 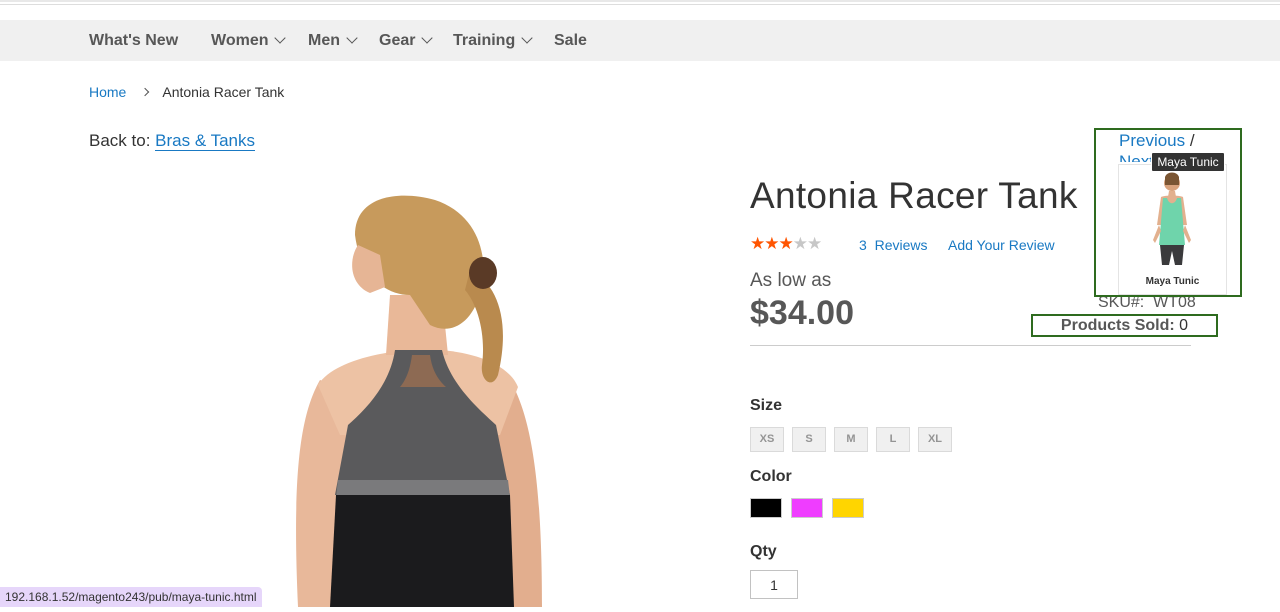 I want to click on preview-photo, so click(x=1172, y=218).